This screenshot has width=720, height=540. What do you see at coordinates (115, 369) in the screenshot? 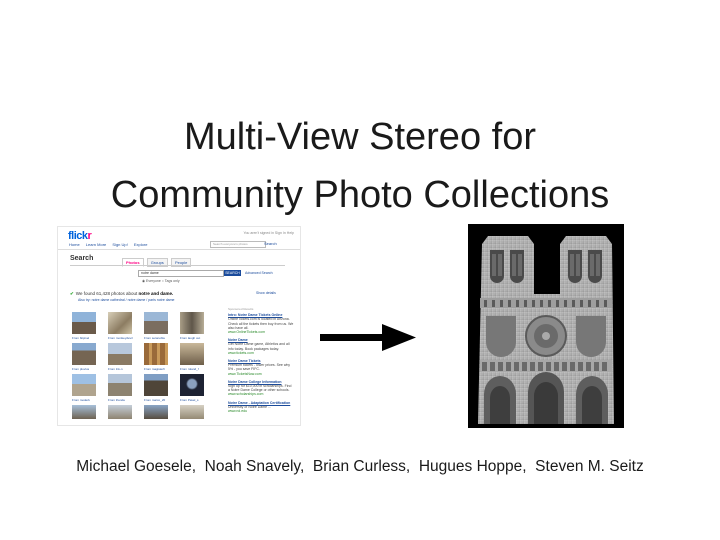
I see `photo-caption: From Ink-n` at bounding box center [115, 369].